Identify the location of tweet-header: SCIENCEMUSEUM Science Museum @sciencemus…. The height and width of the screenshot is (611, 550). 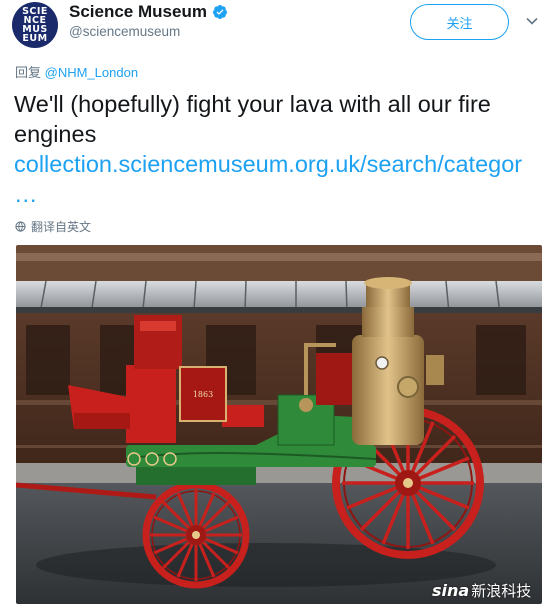
(275, 28).